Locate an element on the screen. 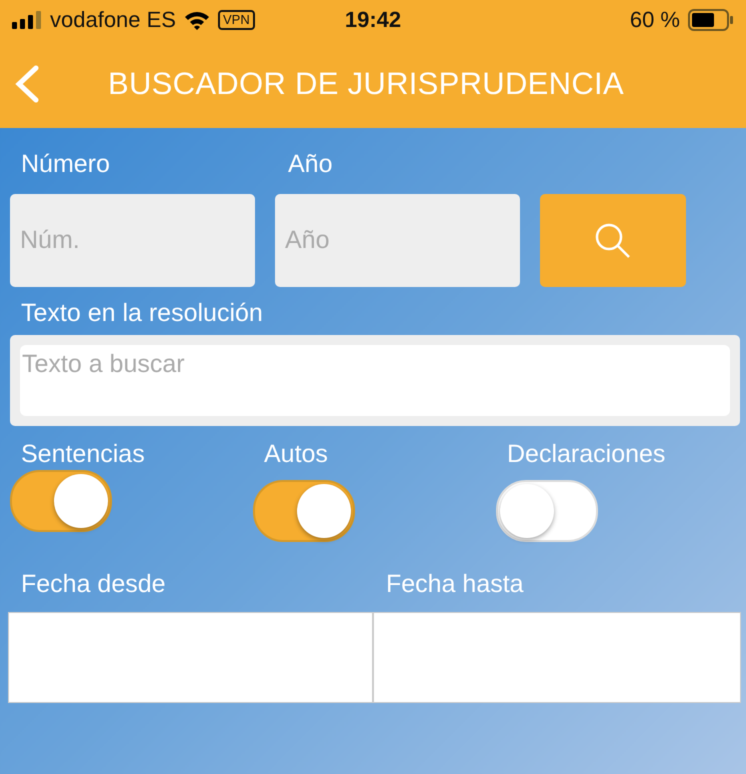  field-label: Fecha hasta is located at coordinates (455, 584).